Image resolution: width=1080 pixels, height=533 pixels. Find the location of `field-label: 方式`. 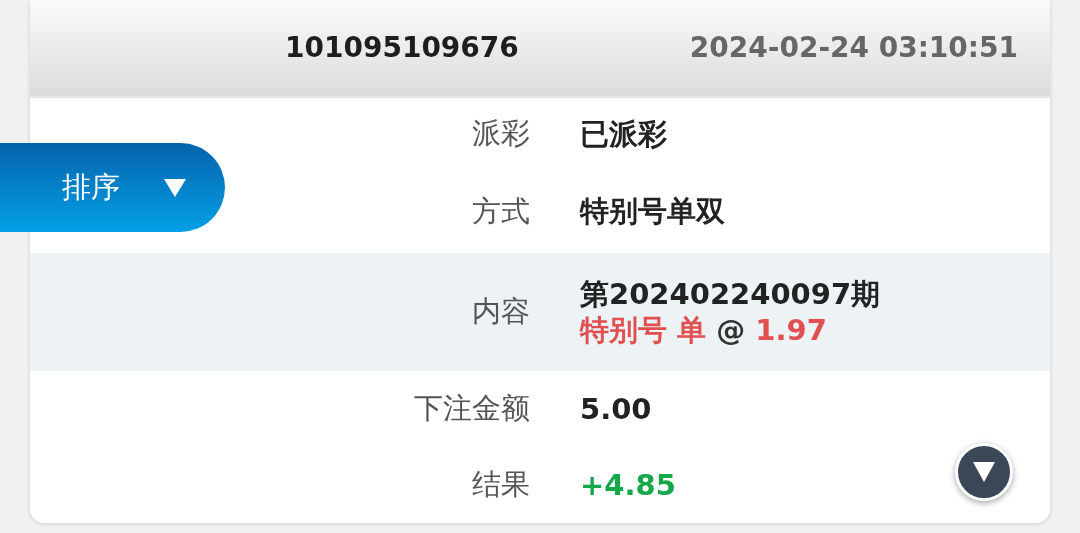

field-label: 方式 is located at coordinates (500, 211).